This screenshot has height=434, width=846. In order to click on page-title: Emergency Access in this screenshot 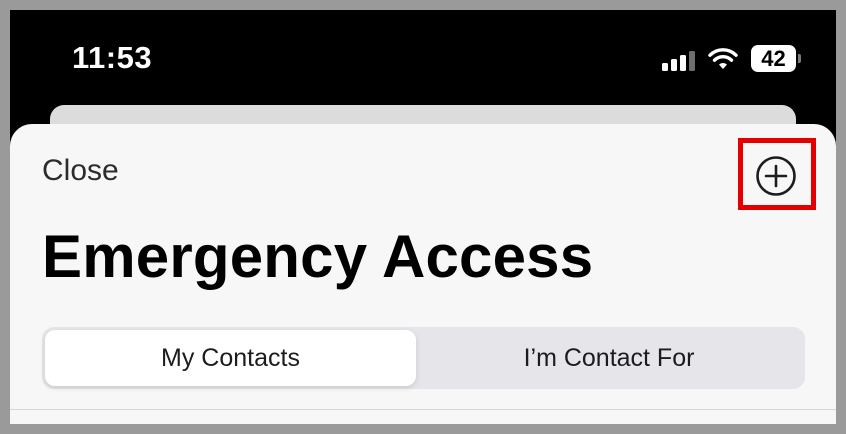, I will do `click(318, 256)`.